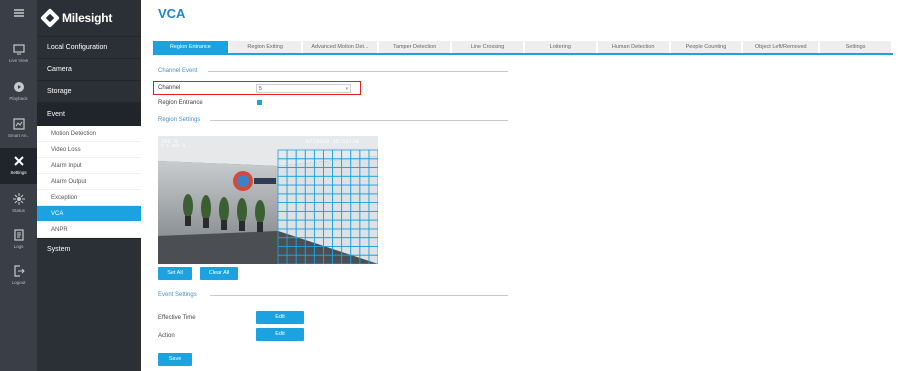  Describe the element at coordinates (280, 334) in the screenshot. I see `action-edit-button: Edit` at that location.